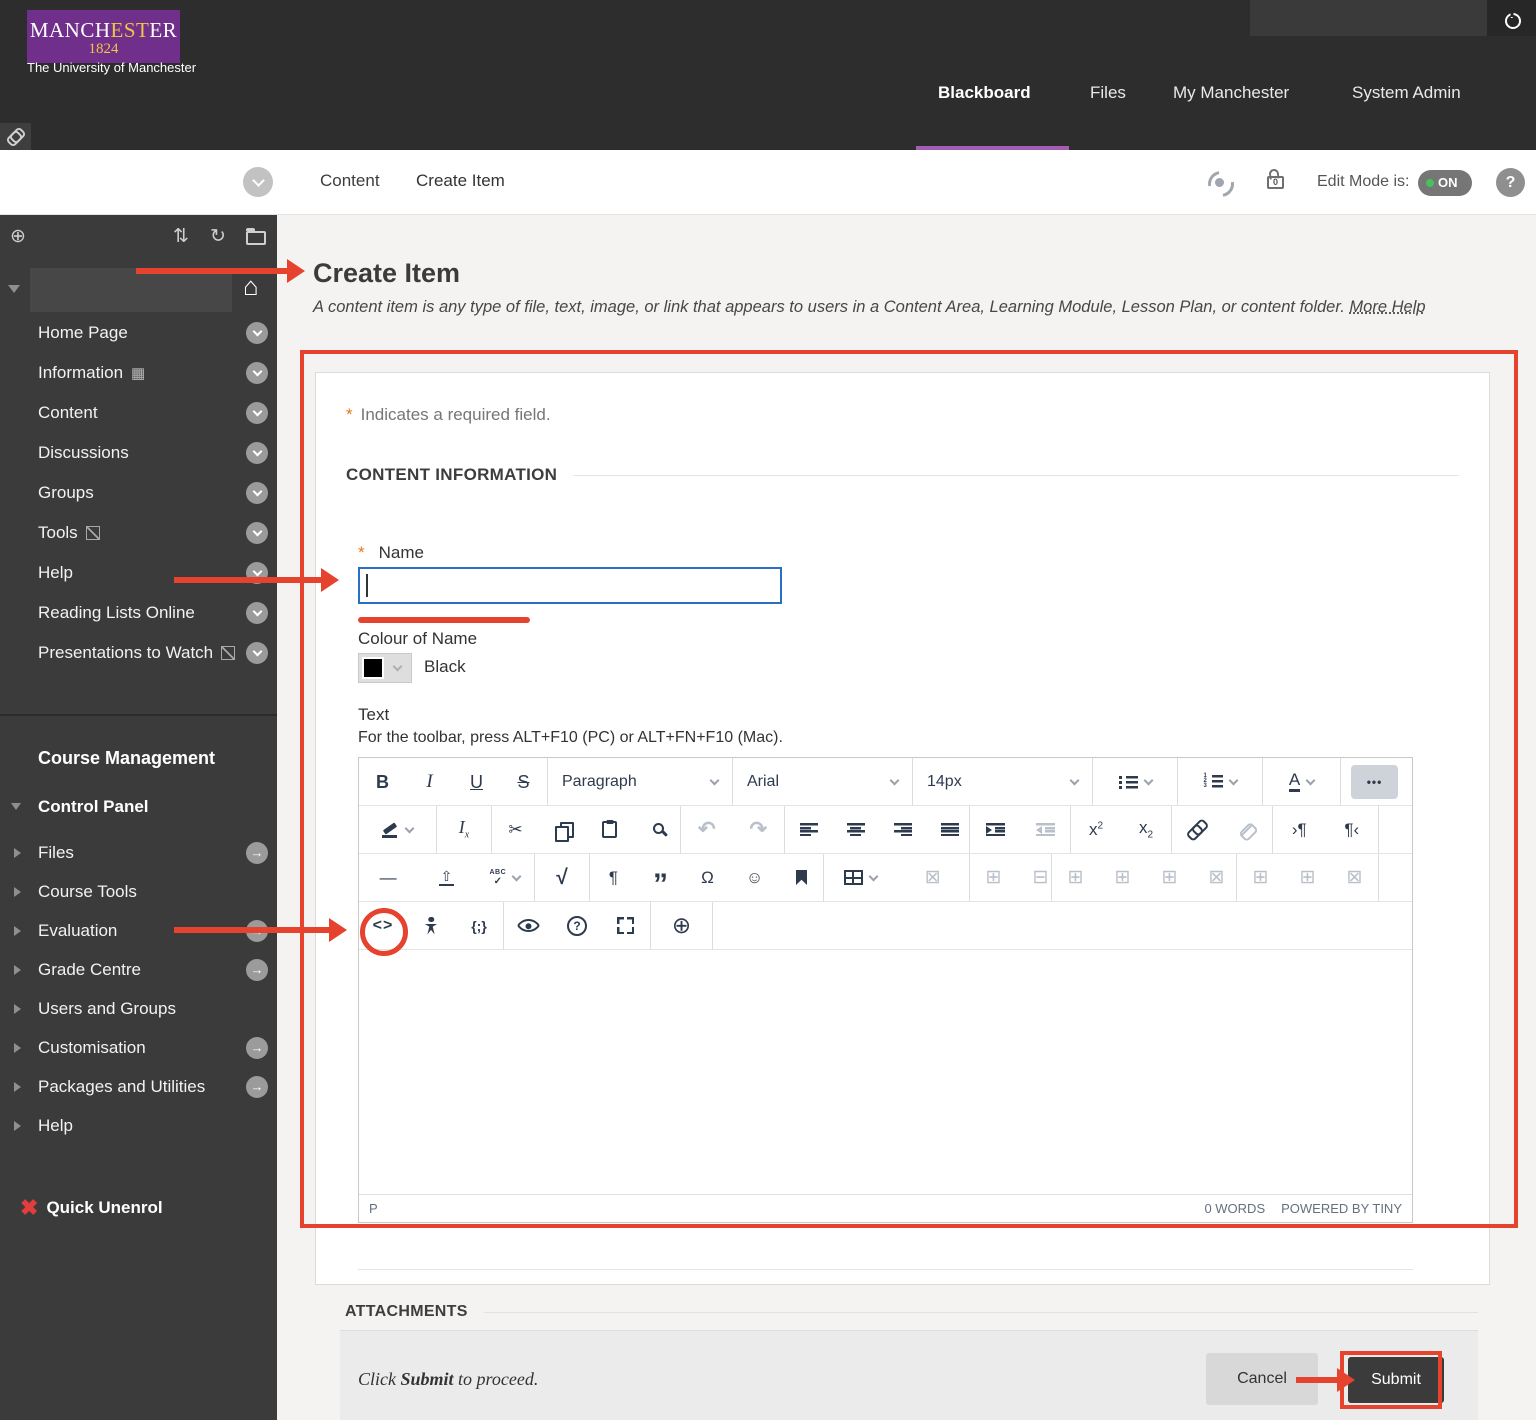  Describe the element at coordinates (1396, 1380) in the screenshot. I see `submit-button: Submit` at that location.